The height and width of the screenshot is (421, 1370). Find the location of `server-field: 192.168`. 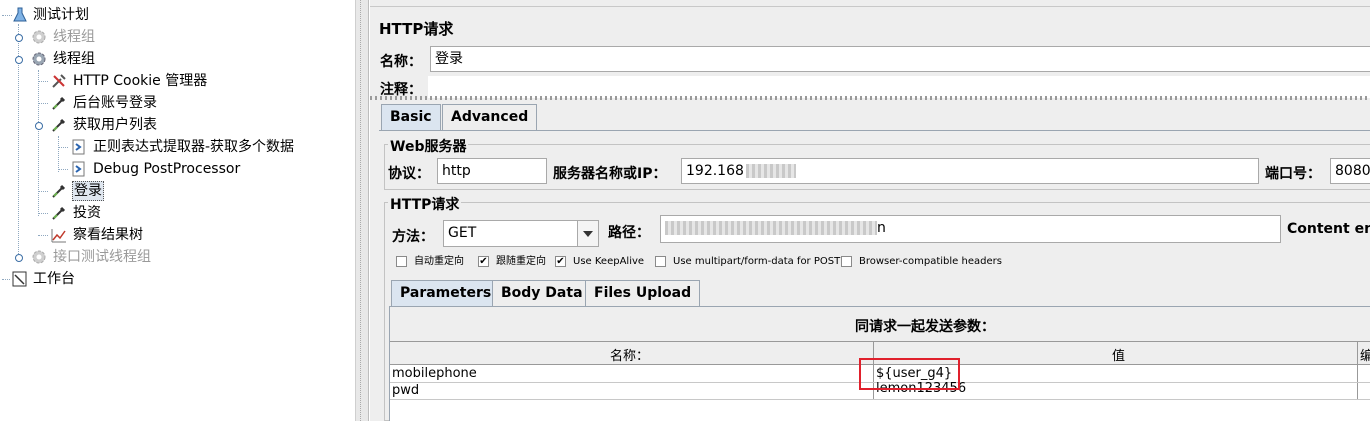

server-field: 192.168 is located at coordinates (970, 171).